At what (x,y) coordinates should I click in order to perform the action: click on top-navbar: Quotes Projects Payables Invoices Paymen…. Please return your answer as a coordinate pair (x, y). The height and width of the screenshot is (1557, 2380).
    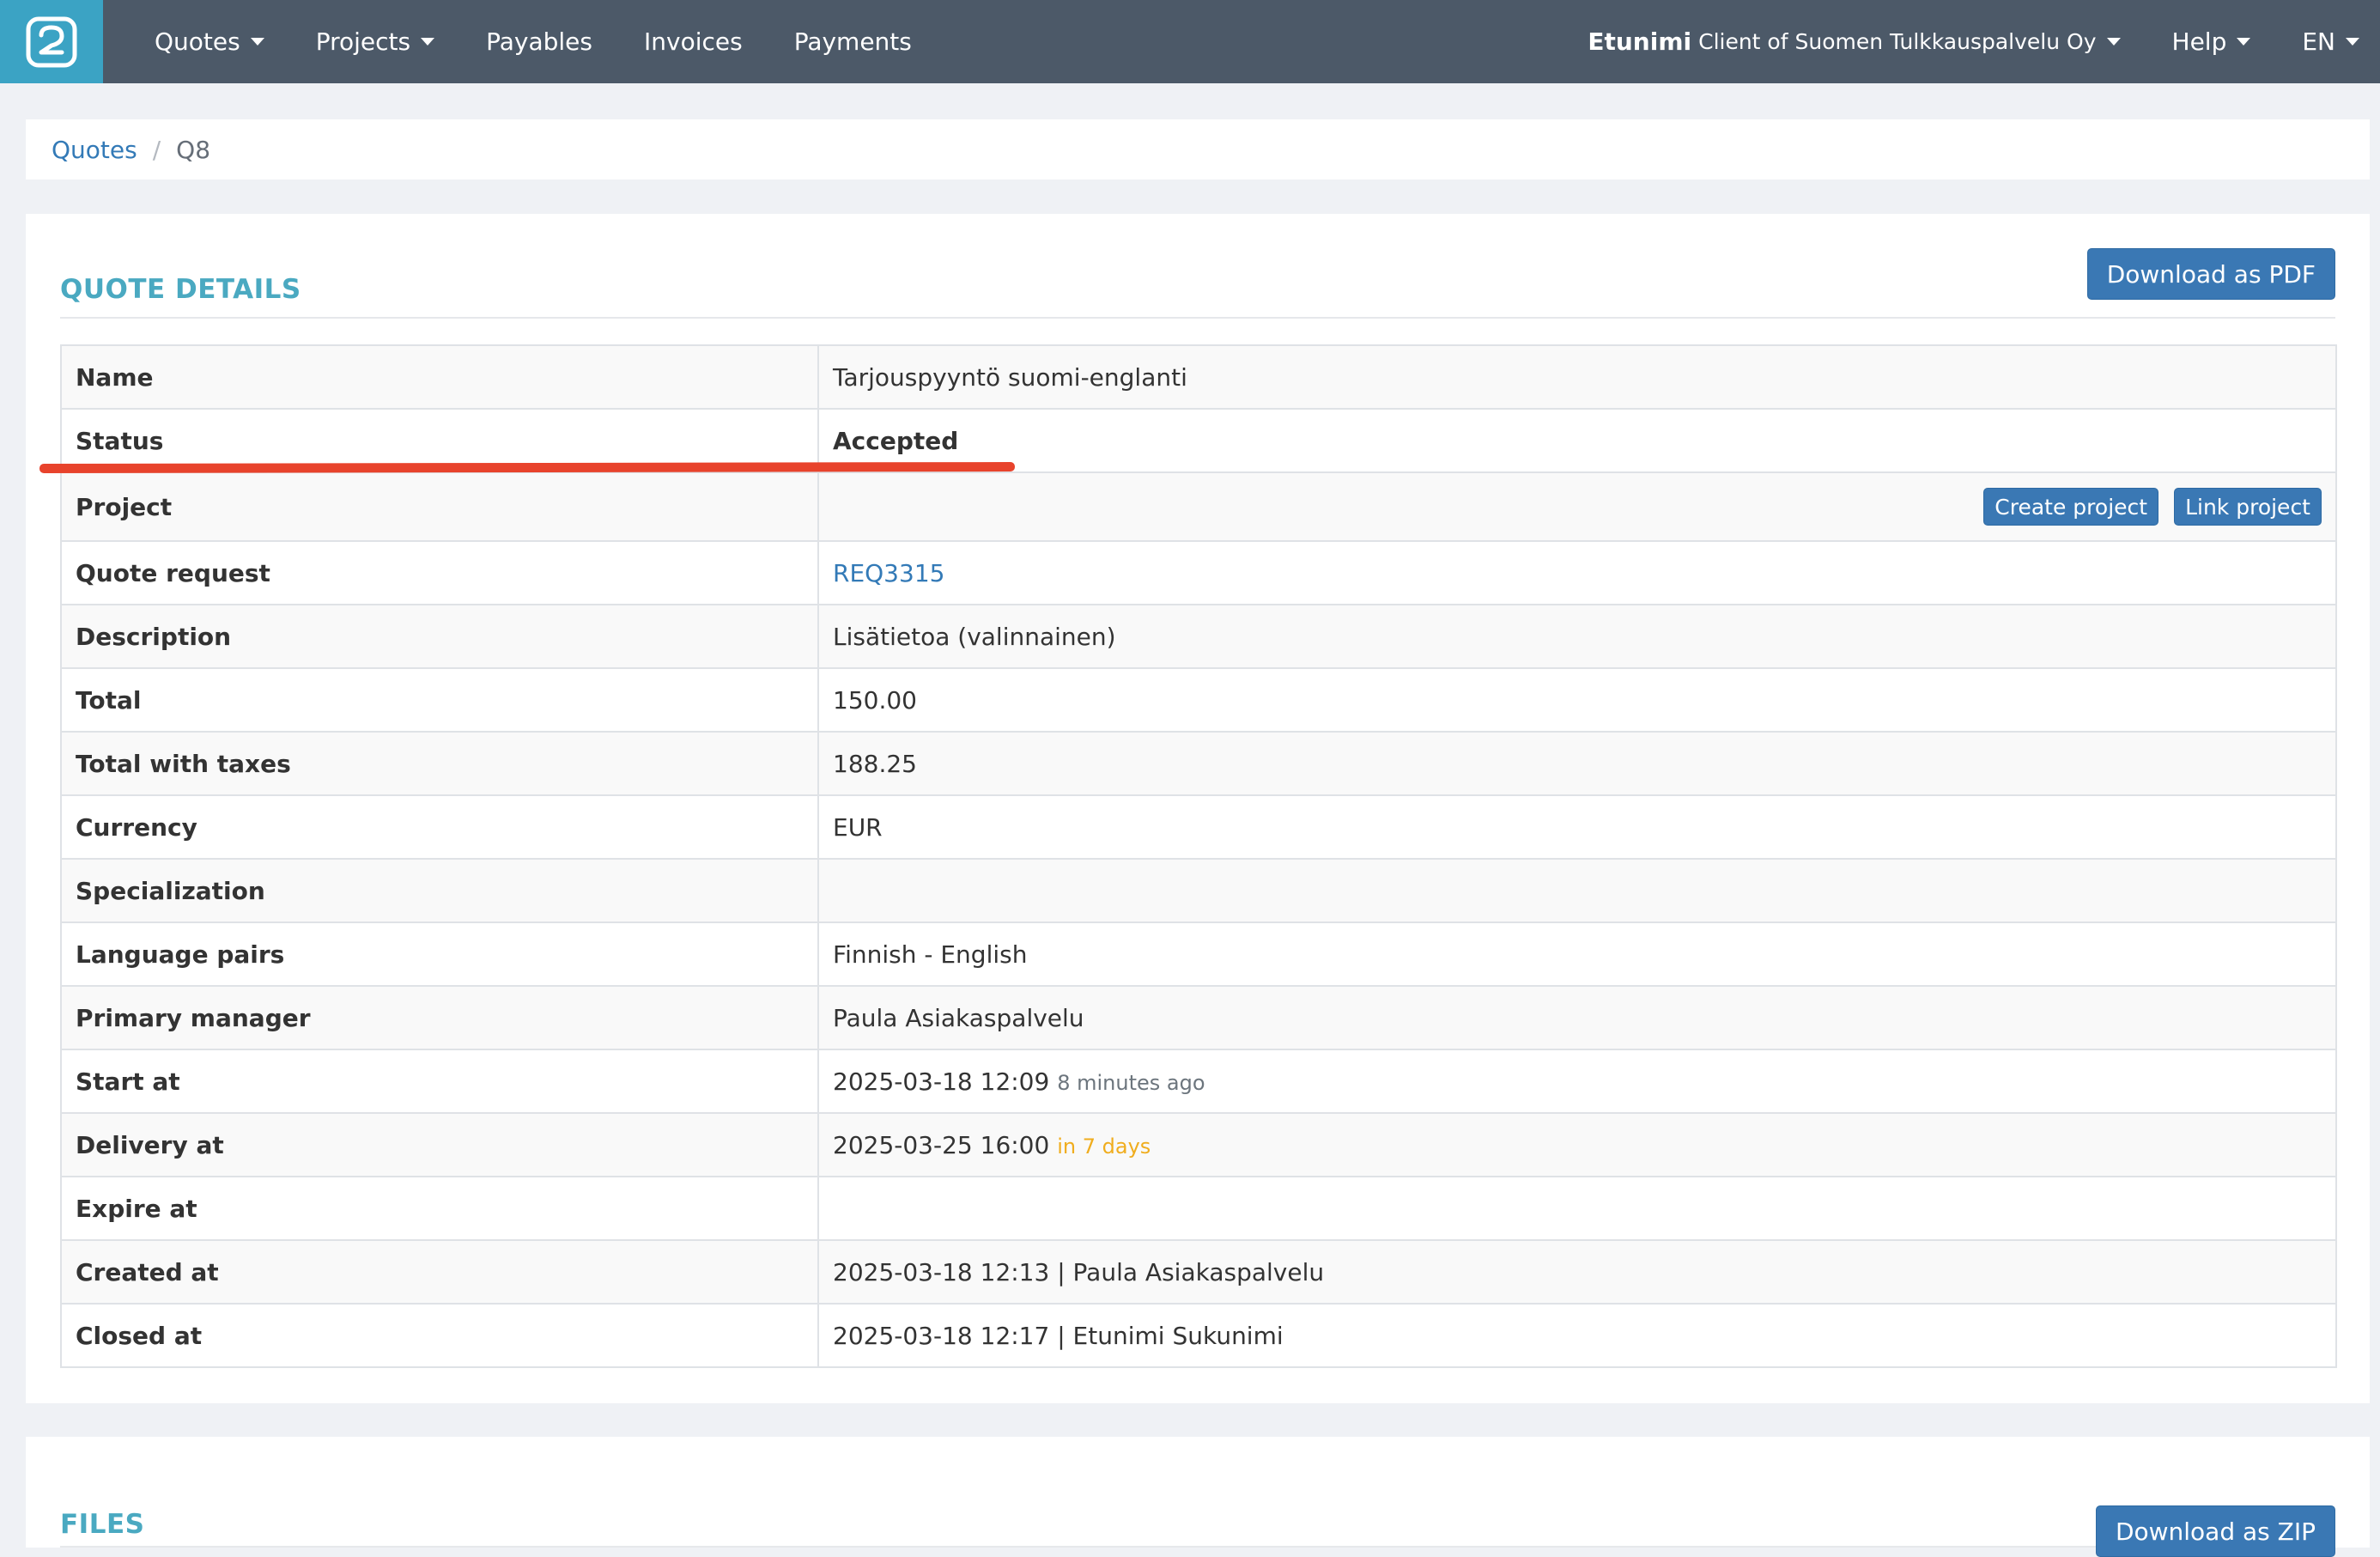
    Looking at the image, I should click on (1190, 42).